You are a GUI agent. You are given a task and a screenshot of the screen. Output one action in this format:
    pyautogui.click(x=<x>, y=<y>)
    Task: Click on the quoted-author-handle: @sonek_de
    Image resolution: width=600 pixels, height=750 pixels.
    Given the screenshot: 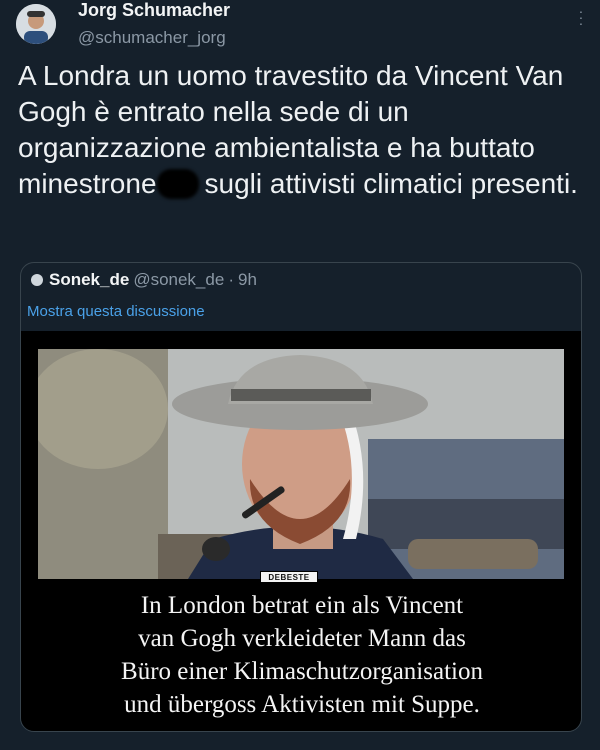 What is the action you would take?
    pyautogui.click(x=178, y=280)
    